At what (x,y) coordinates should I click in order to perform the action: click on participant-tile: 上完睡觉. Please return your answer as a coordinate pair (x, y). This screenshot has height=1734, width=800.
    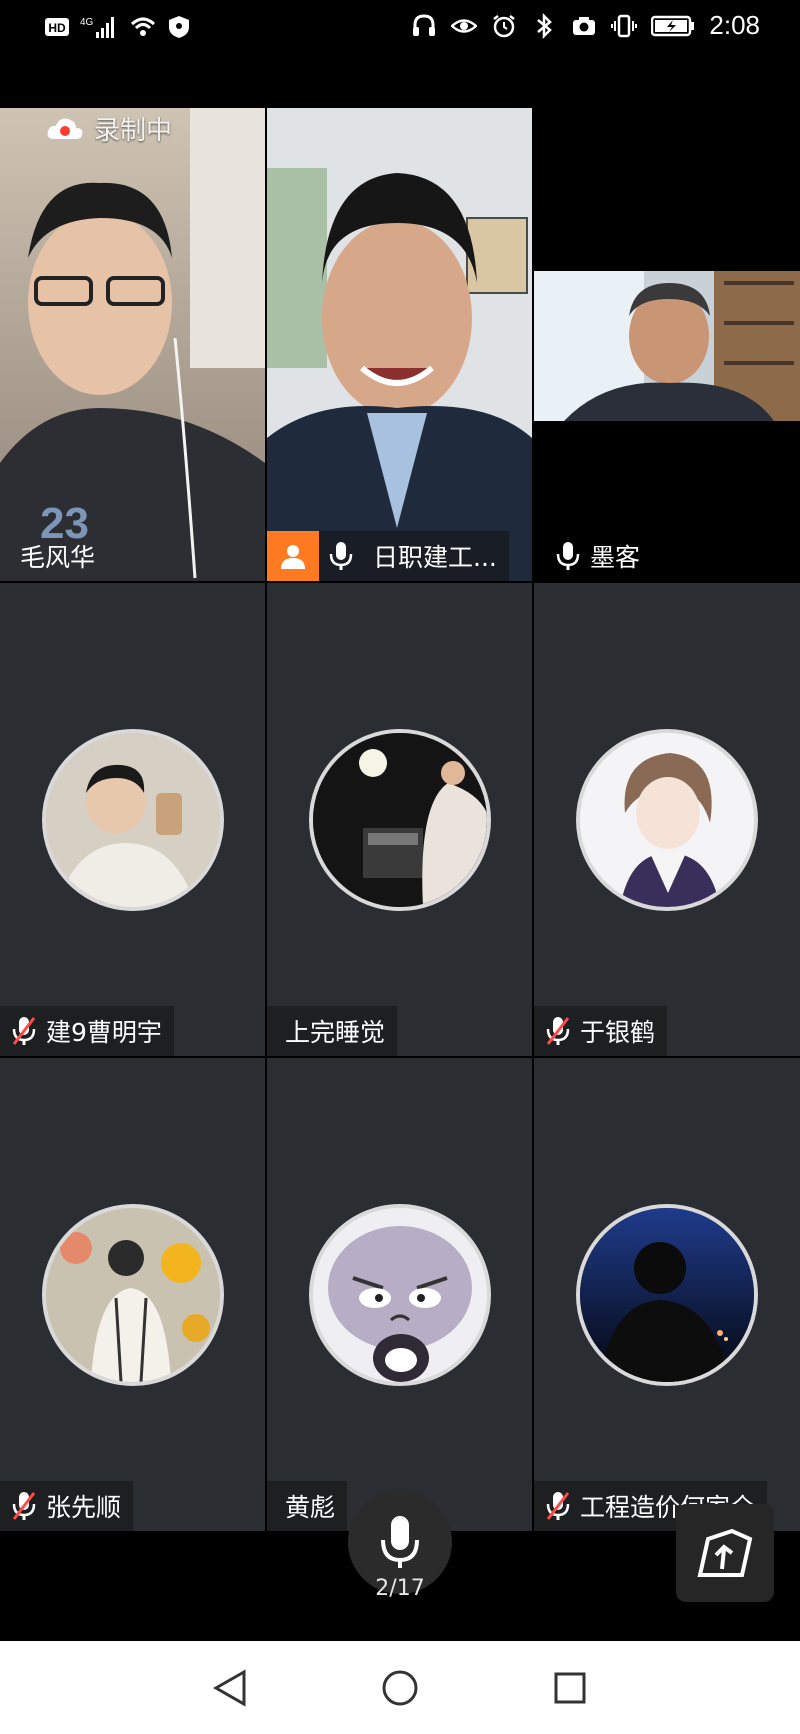
    Looking at the image, I should click on (399, 819).